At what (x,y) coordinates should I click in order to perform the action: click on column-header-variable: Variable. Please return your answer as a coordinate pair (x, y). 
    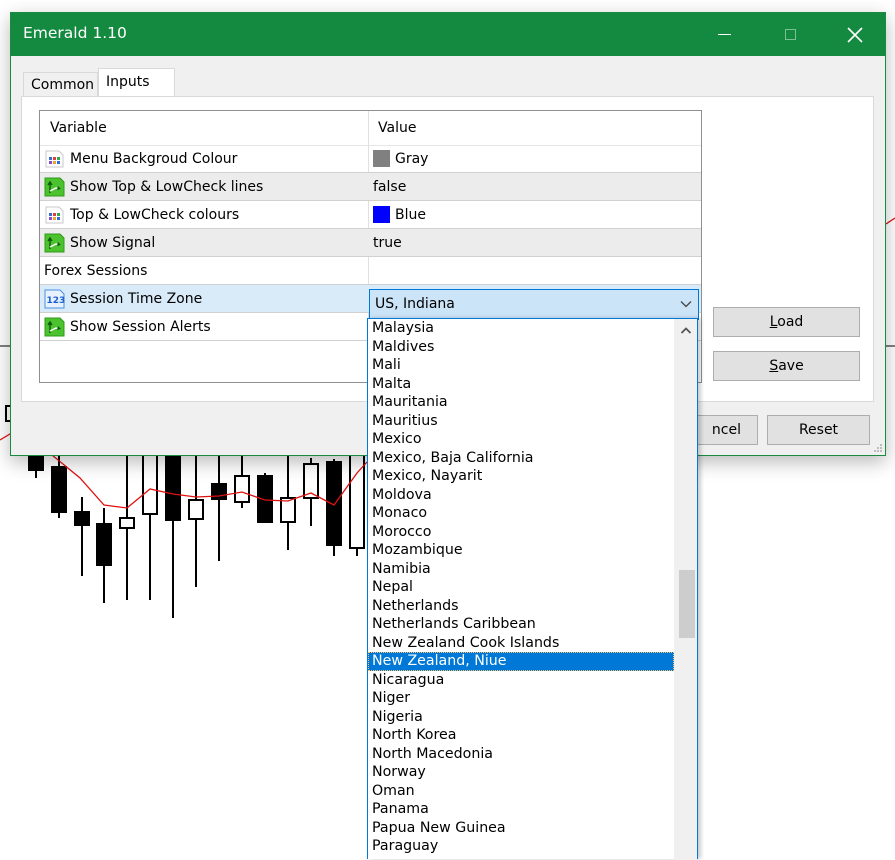
    Looking at the image, I should click on (78, 128).